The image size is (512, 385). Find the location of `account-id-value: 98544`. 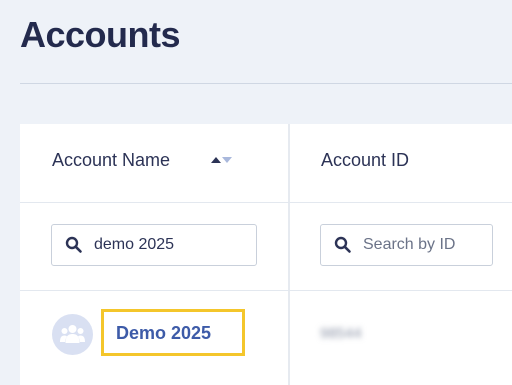

account-id-value: 98544 is located at coordinates (341, 333).